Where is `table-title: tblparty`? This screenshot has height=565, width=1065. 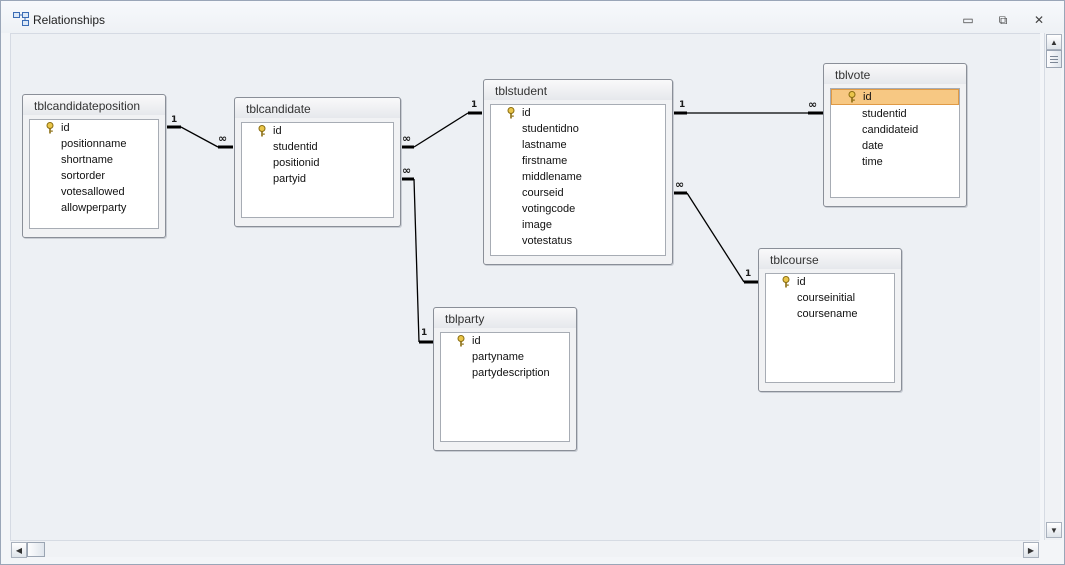
table-title: tblparty is located at coordinates (505, 318).